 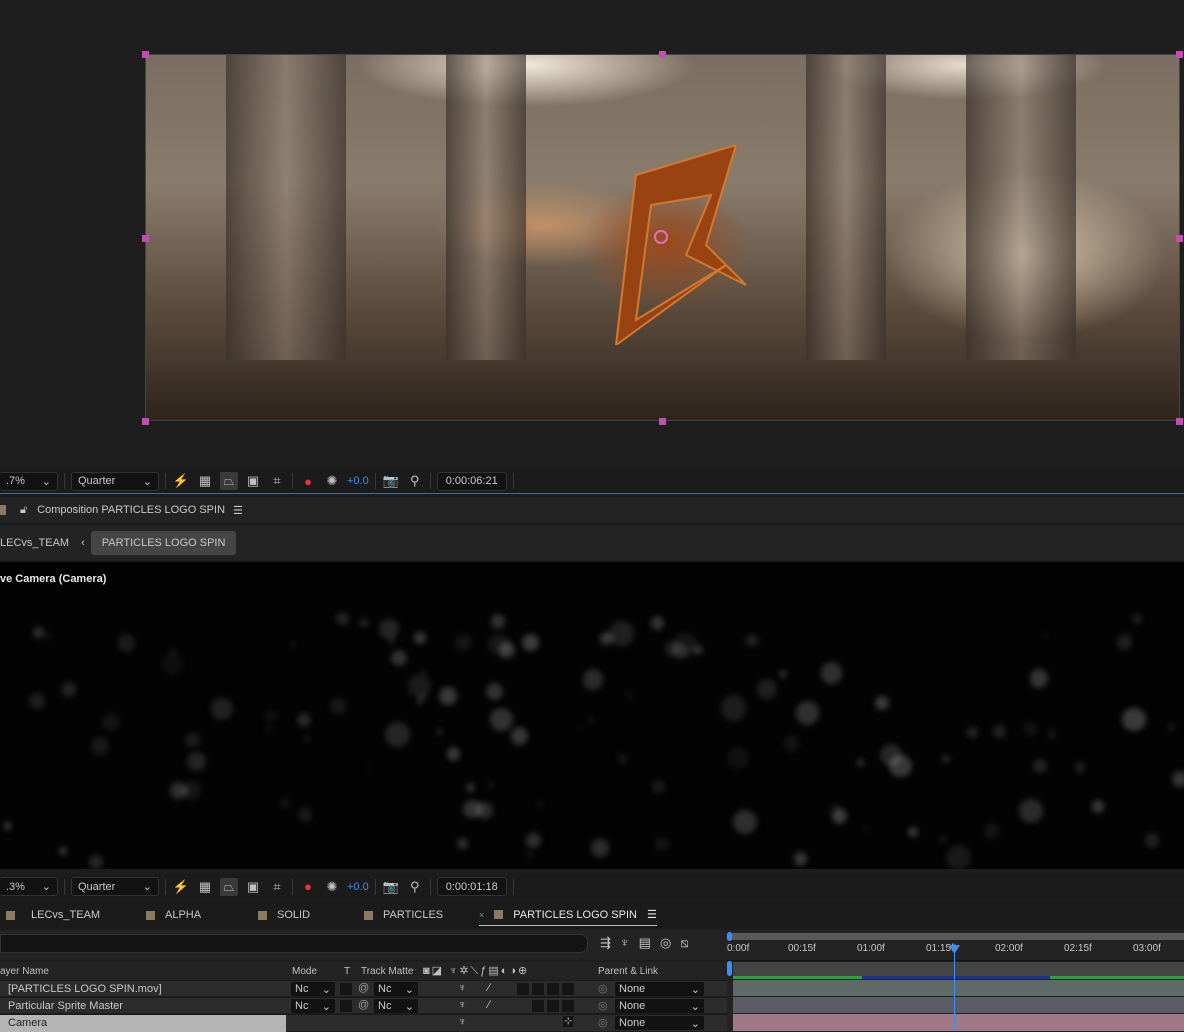 I want to click on current-time-display: 0:00:01:18, so click(x=471, y=886).